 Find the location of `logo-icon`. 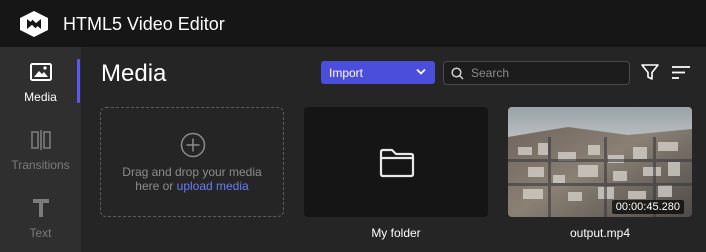

logo-icon is located at coordinates (34, 24).